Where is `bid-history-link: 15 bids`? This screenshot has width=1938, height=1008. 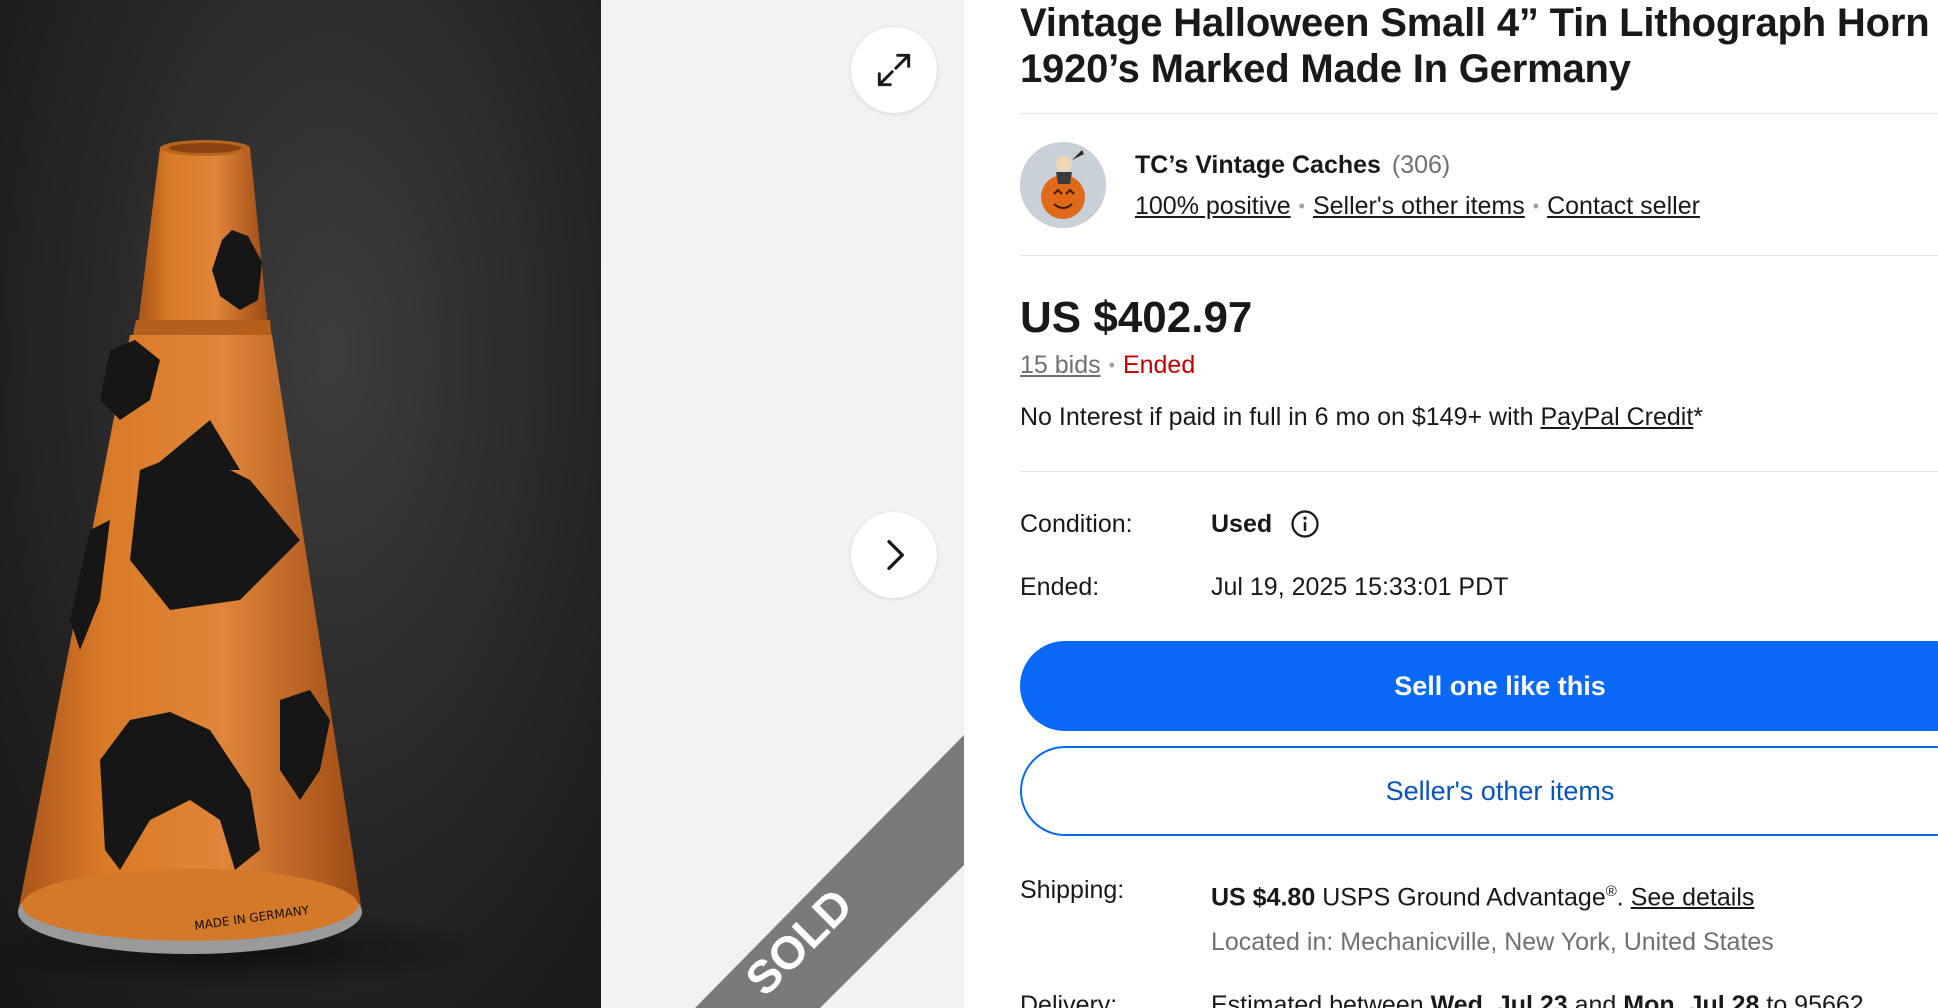
bid-history-link: 15 bids is located at coordinates (1060, 365).